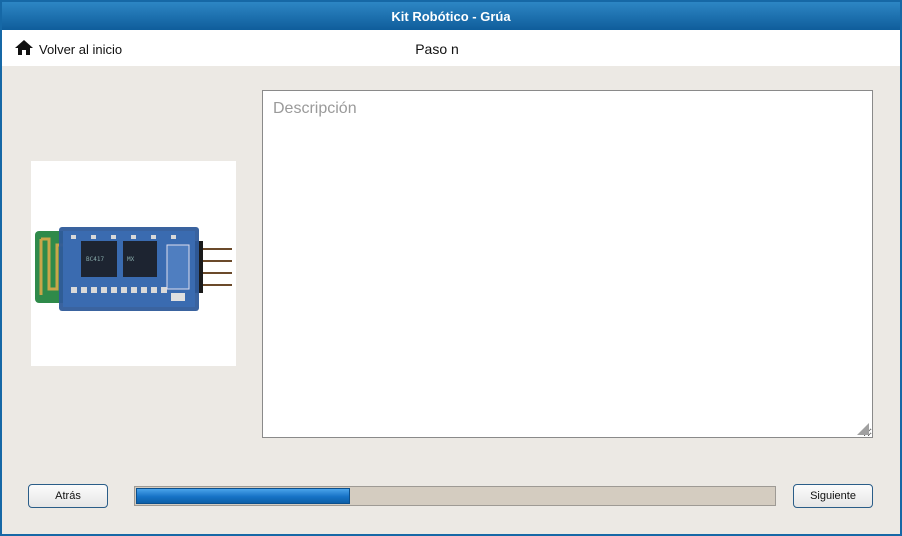 This screenshot has width=902, height=536. Describe the element at coordinates (437, 49) in the screenshot. I see `step-title: Paso n` at that location.